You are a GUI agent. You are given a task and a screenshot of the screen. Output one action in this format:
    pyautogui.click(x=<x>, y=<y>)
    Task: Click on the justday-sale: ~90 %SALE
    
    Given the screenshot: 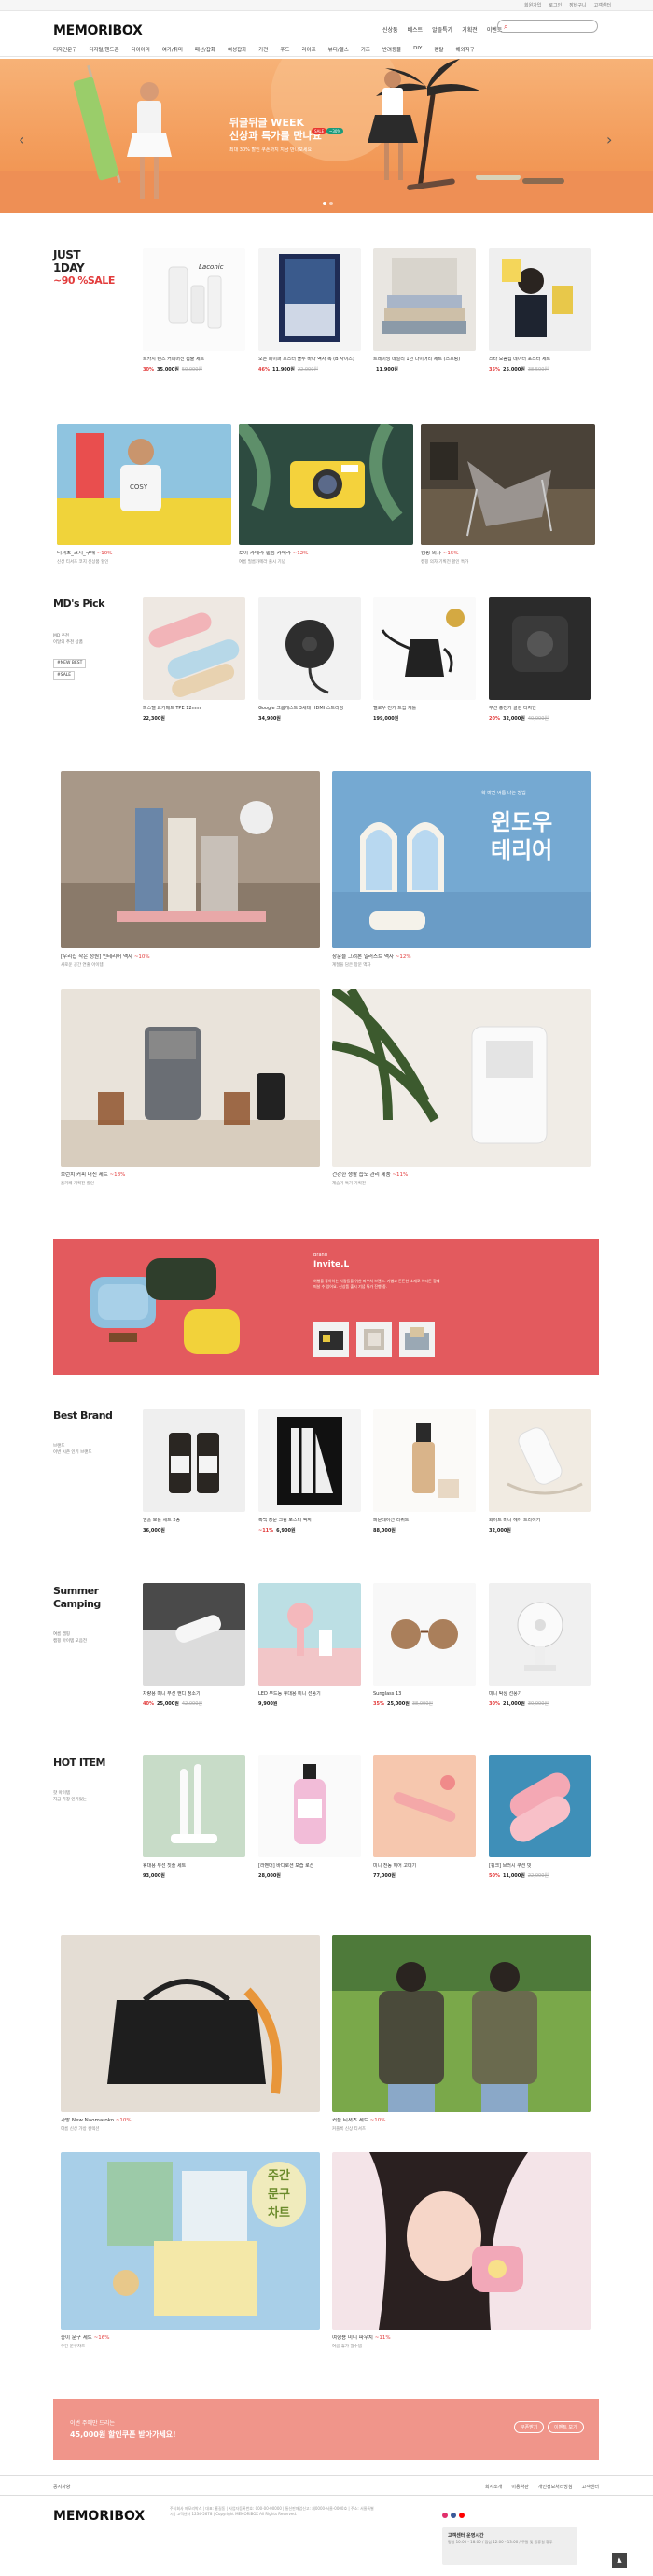 What is the action you would take?
    pyautogui.click(x=84, y=280)
    